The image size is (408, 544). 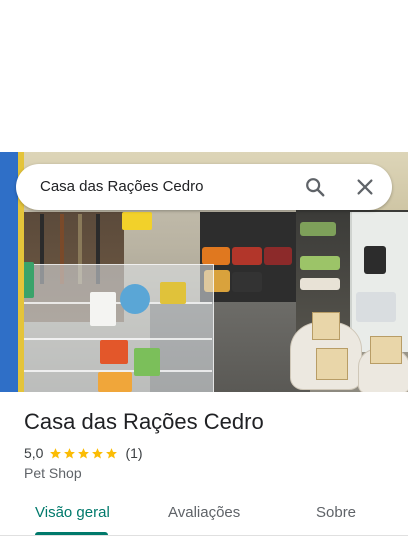 I want to click on rating-value: 5,0, so click(x=34, y=453).